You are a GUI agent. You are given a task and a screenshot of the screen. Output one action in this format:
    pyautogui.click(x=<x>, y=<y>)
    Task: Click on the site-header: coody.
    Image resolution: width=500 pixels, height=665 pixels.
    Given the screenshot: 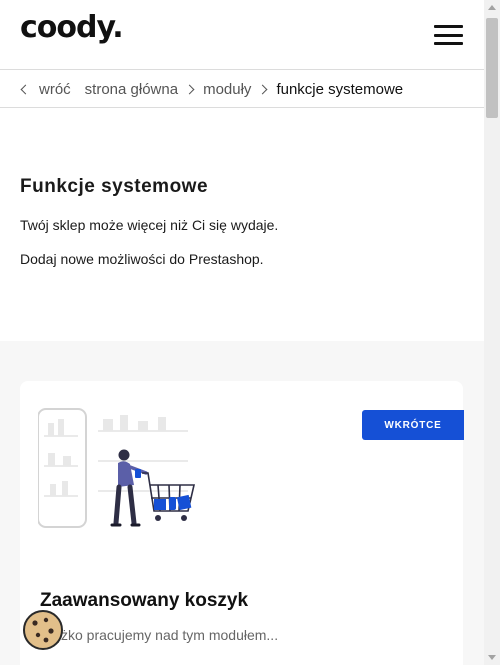 What is the action you would take?
    pyautogui.click(x=242, y=35)
    